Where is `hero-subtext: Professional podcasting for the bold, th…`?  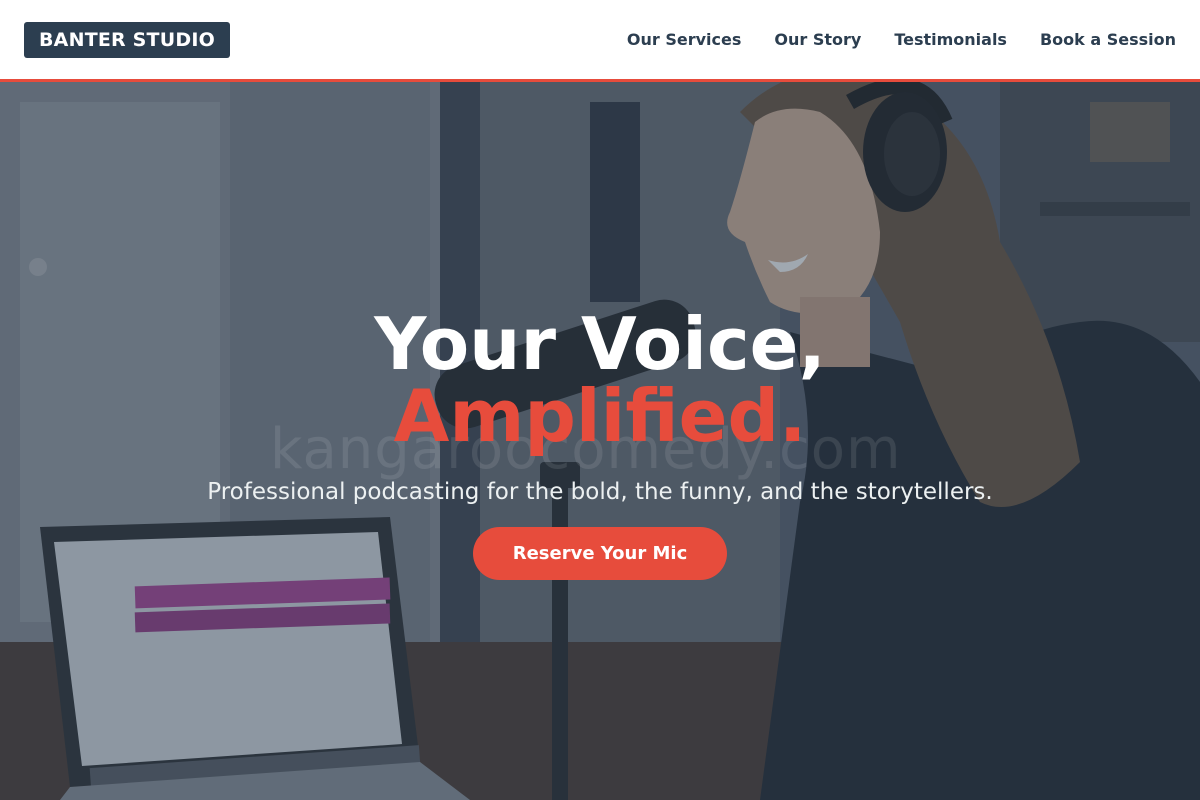 hero-subtext: Professional podcasting for the bold, th… is located at coordinates (600, 492).